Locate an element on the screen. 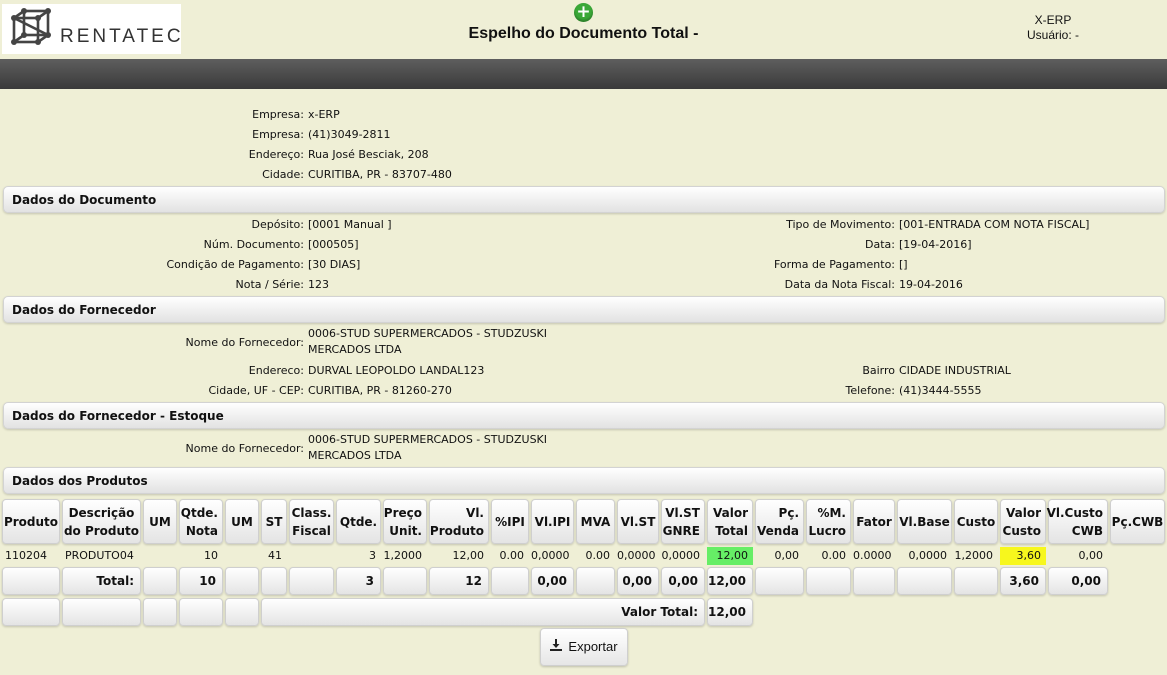 This screenshot has height=675, width=1167. total-empty-class is located at coordinates (311, 581).